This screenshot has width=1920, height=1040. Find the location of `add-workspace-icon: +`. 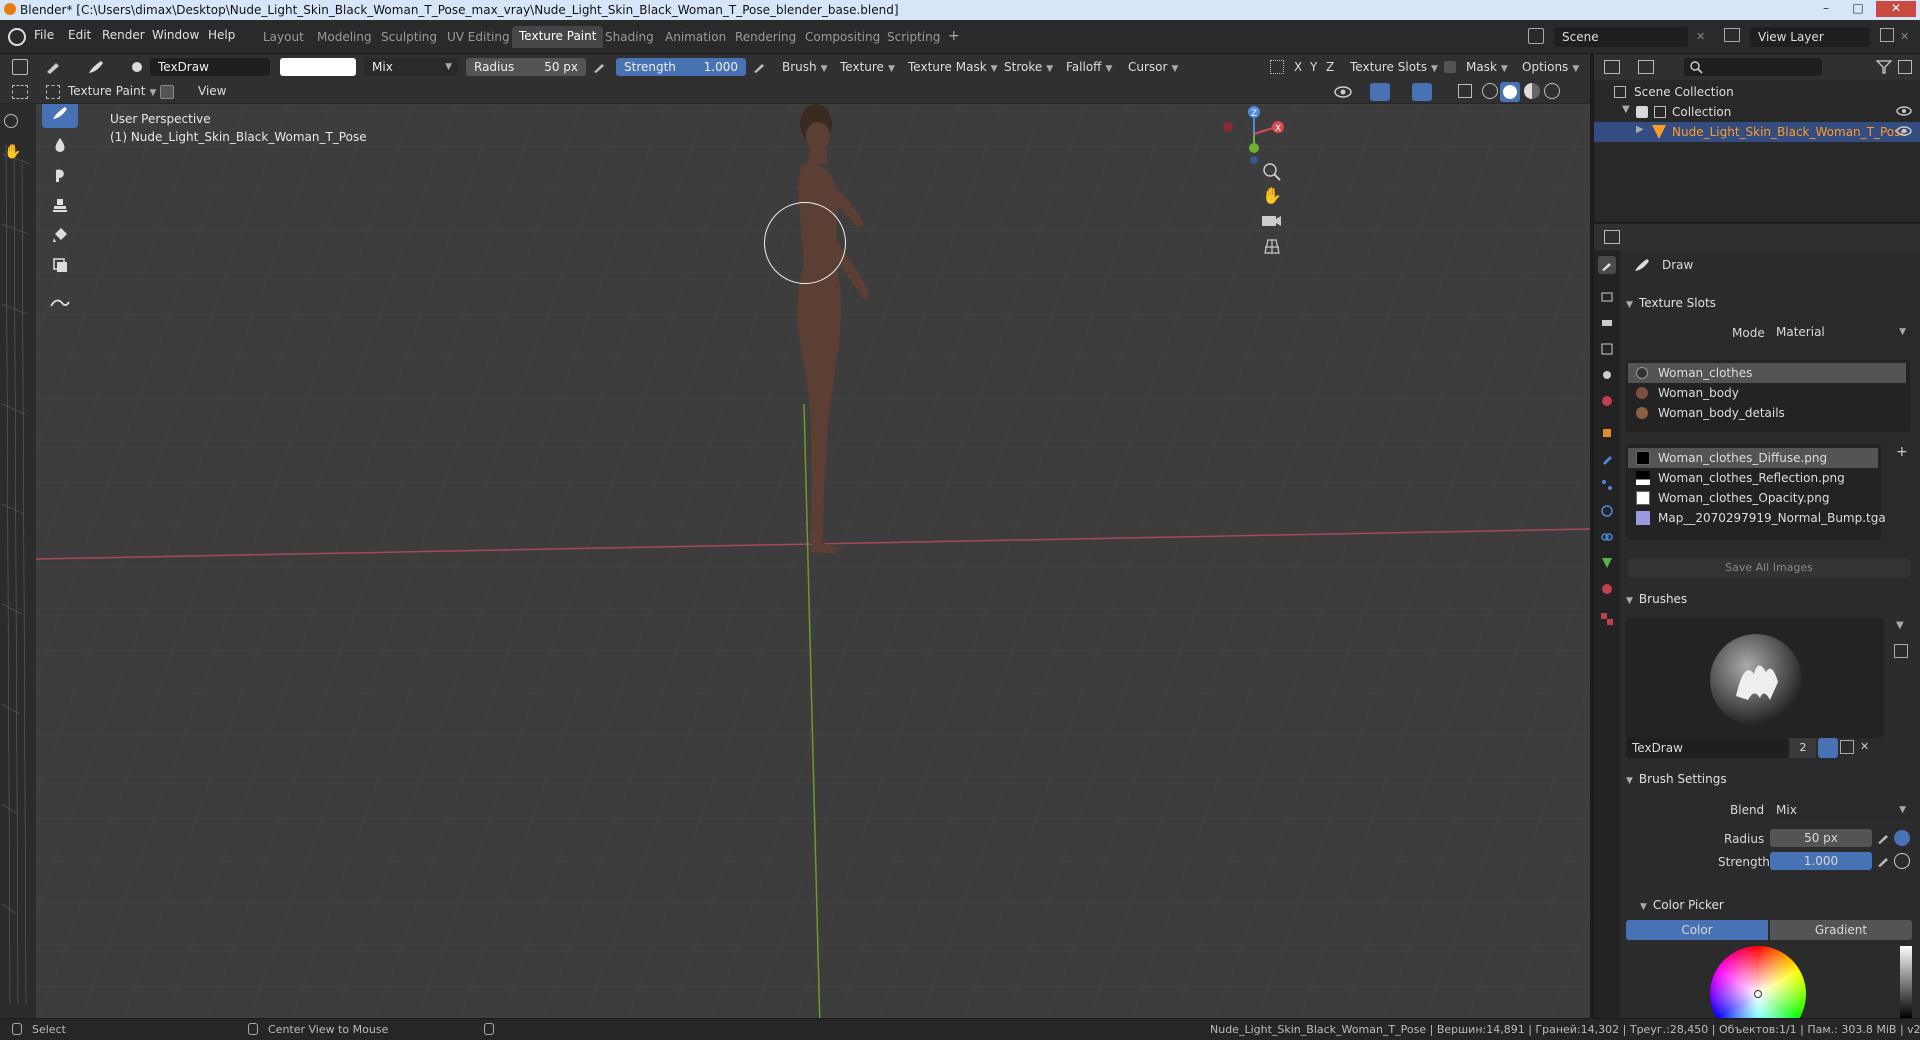

add-workspace-icon: + is located at coordinates (954, 36).